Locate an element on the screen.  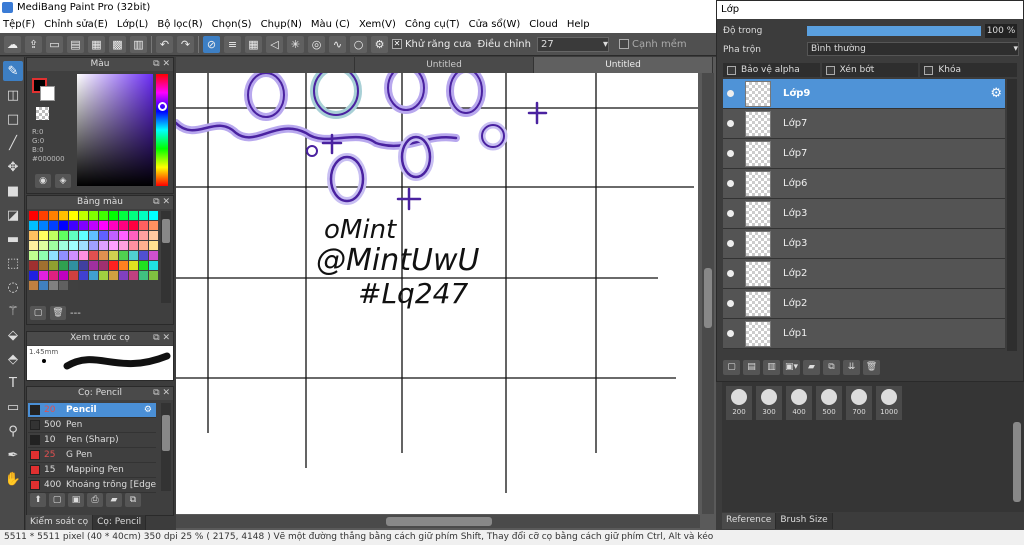
hue-slider-handle is located at coordinates (162, 106).